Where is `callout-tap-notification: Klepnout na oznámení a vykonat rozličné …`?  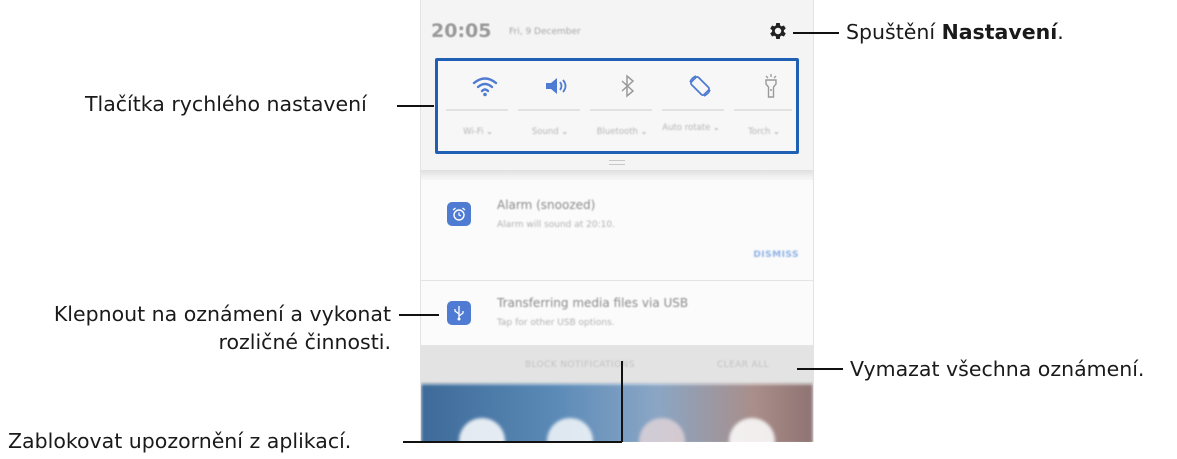
callout-tap-notification: Klepnout na oznámení a vykonat rozličné … is located at coordinates (222, 328).